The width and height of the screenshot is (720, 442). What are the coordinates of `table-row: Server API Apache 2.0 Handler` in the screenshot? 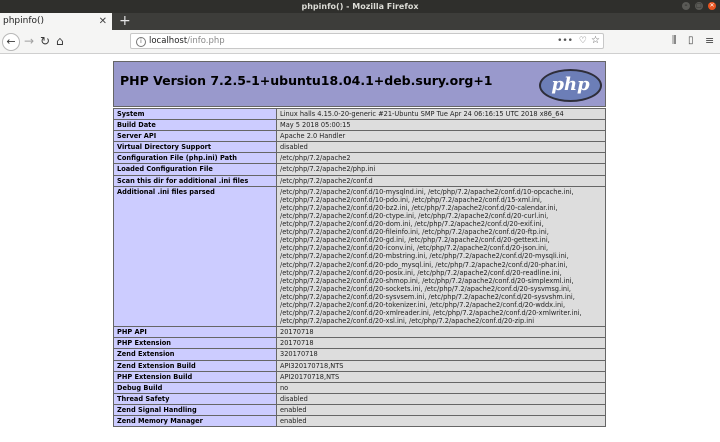 It's located at (359, 136).